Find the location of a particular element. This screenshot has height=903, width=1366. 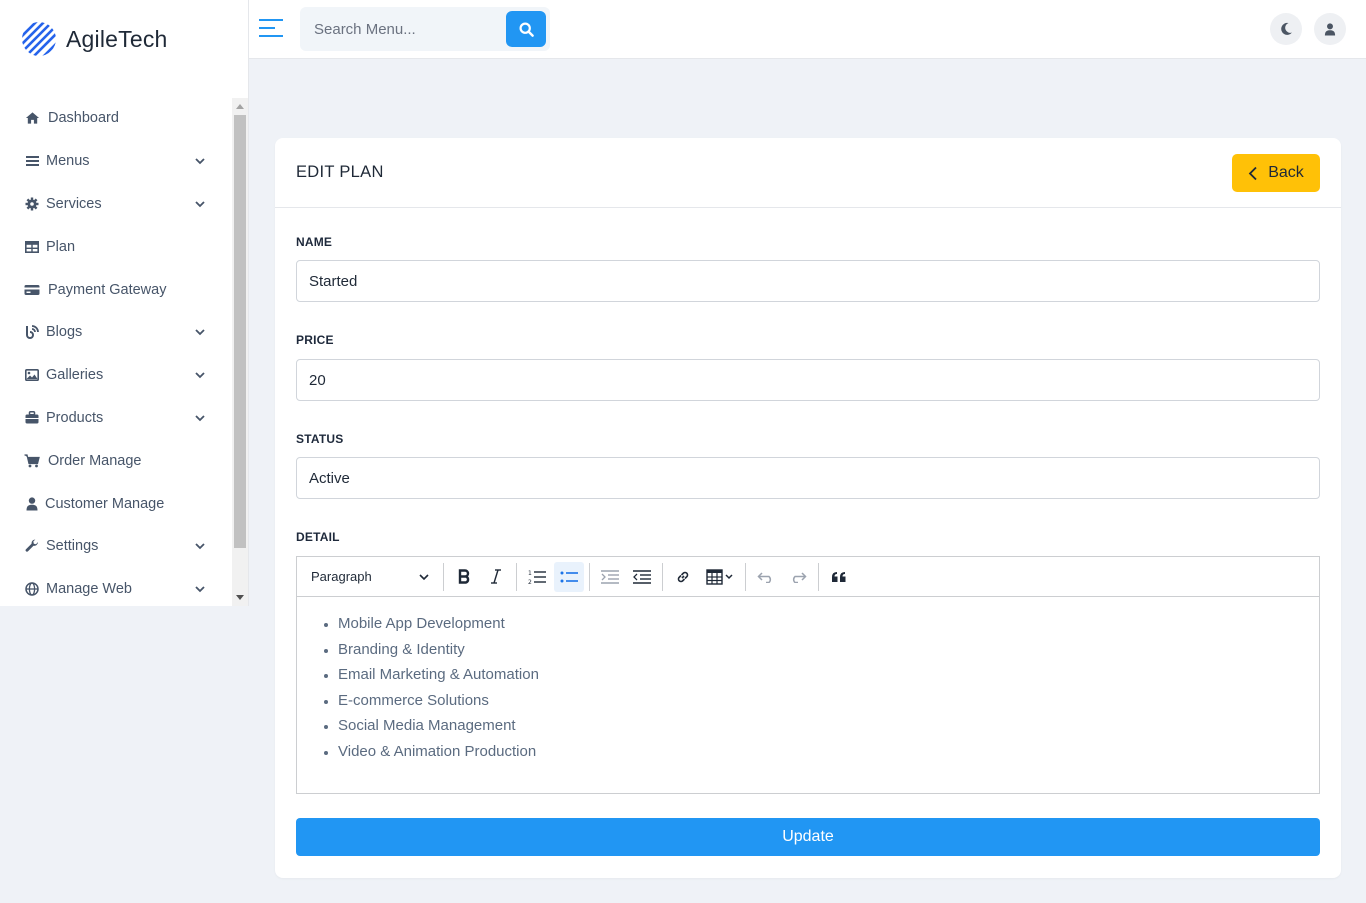

sidebar-item-label: Customer Manage is located at coordinates (105, 503).